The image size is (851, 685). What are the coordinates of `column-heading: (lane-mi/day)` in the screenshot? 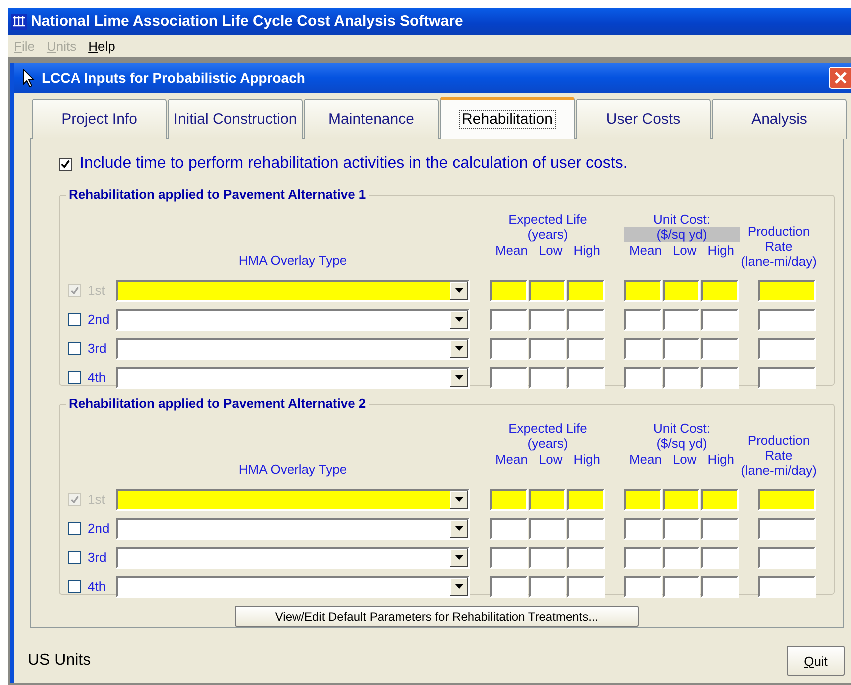 It's located at (779, 261).